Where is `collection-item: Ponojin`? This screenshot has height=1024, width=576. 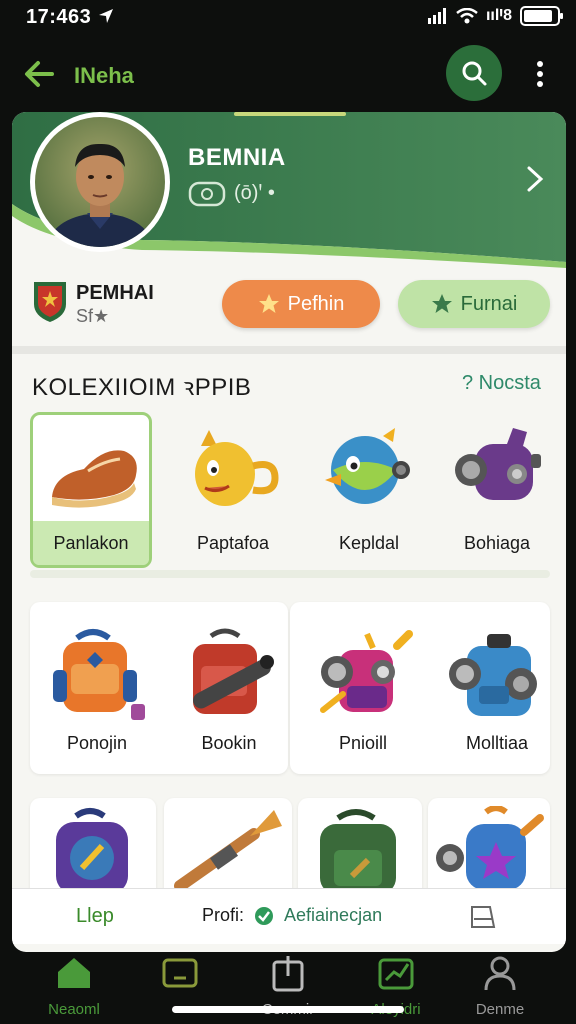
collection-item: Ponojin is located at coordinates (97, 690).